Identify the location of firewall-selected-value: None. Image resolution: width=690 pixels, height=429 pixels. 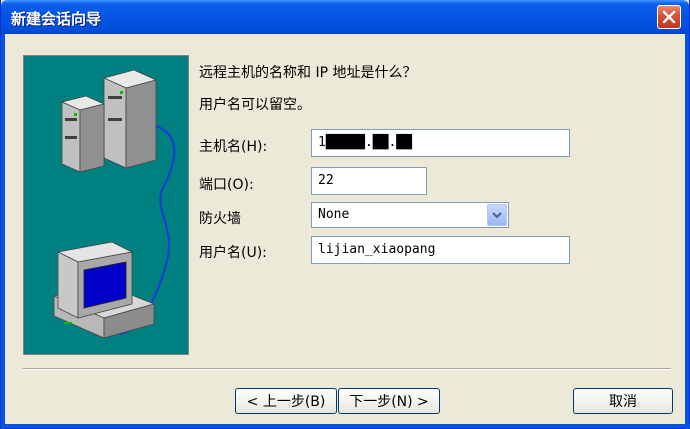
(334, 214).